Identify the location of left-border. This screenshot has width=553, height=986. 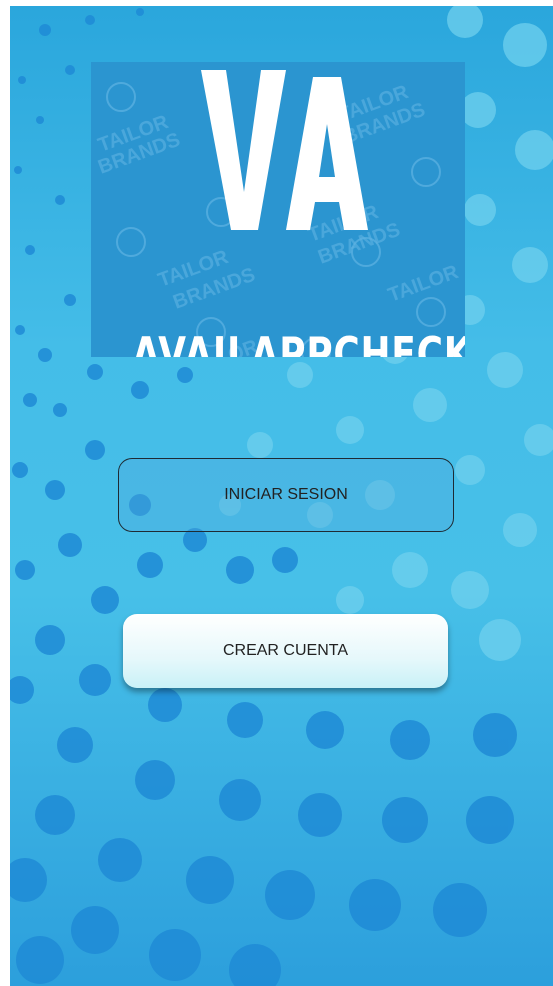
(5, 493).